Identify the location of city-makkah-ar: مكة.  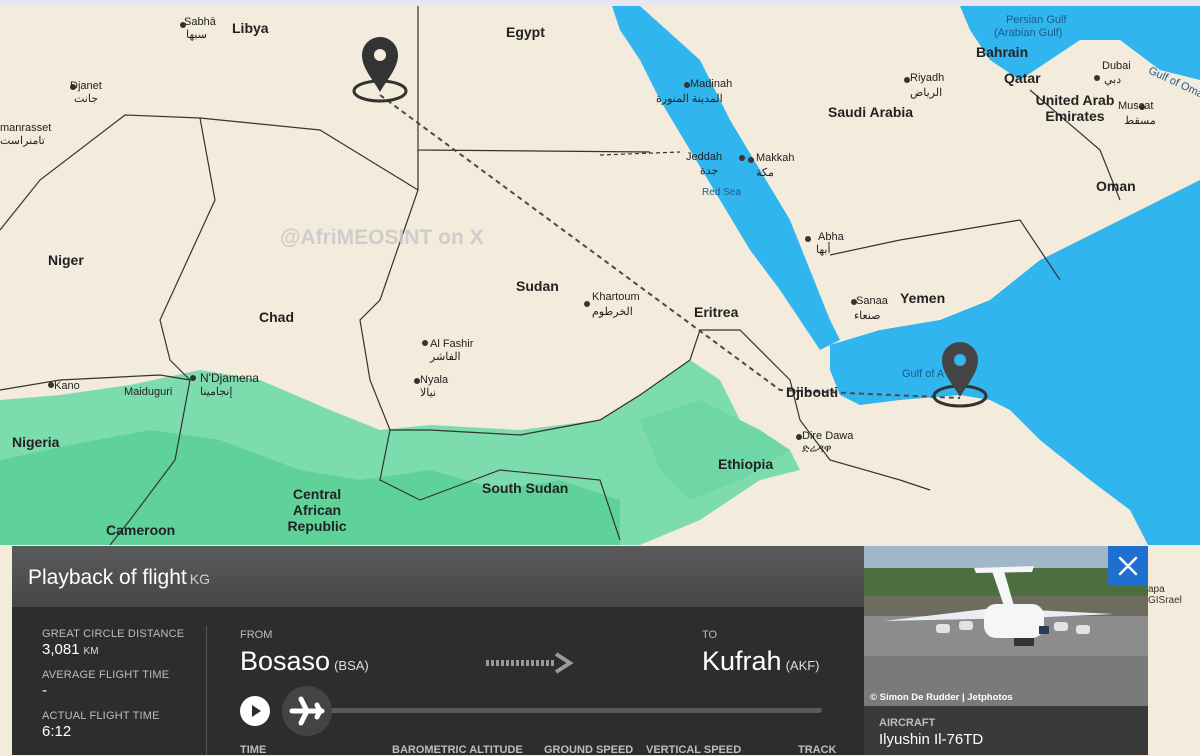
(765, 173).